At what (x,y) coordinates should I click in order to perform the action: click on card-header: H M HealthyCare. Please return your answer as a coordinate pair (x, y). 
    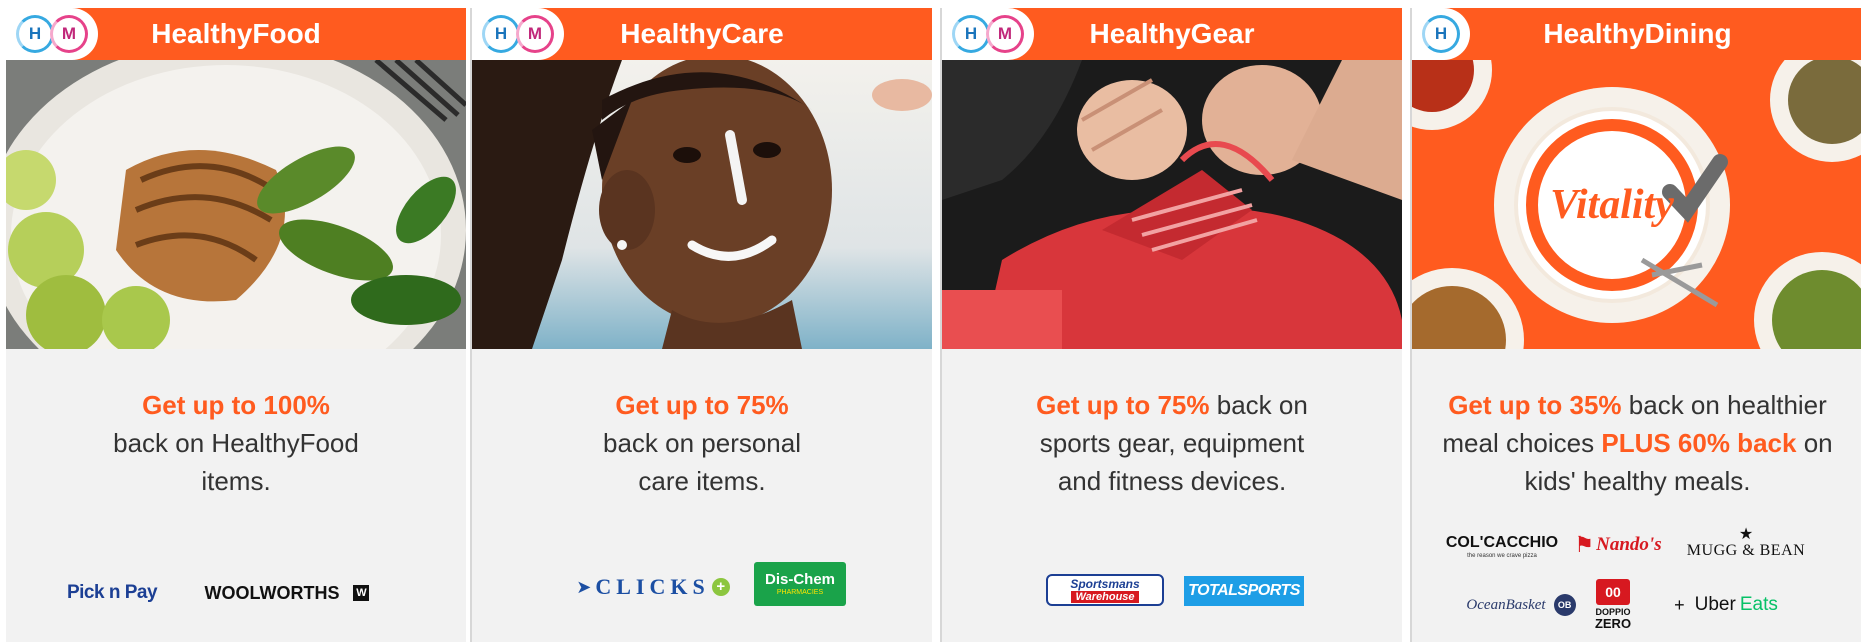
    Looking at the image, I should click on (702, 34).